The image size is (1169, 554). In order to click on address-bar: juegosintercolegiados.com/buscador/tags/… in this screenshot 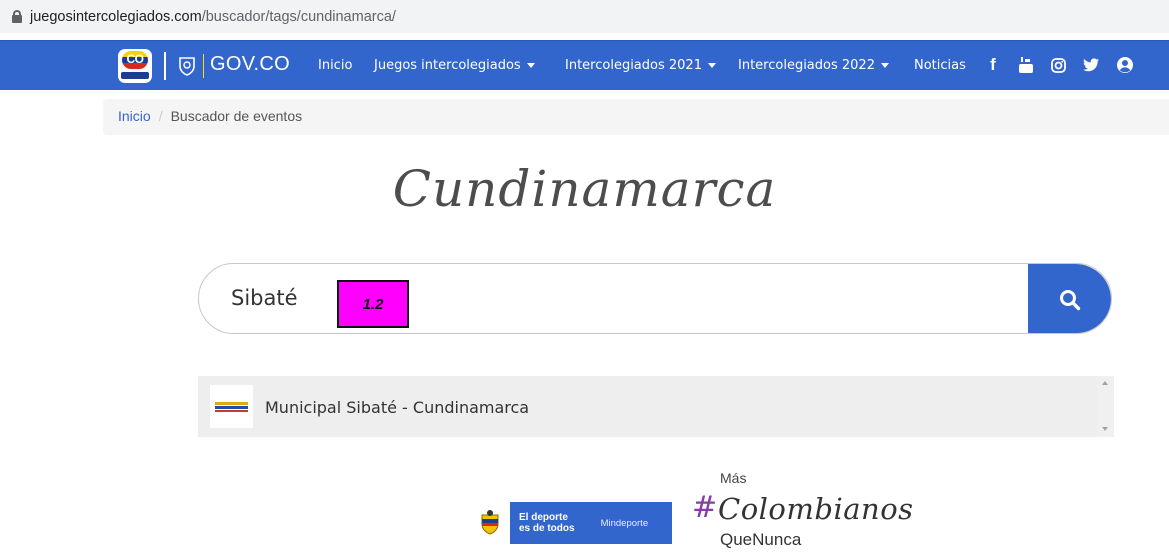, I will do `click(584, 16)`.